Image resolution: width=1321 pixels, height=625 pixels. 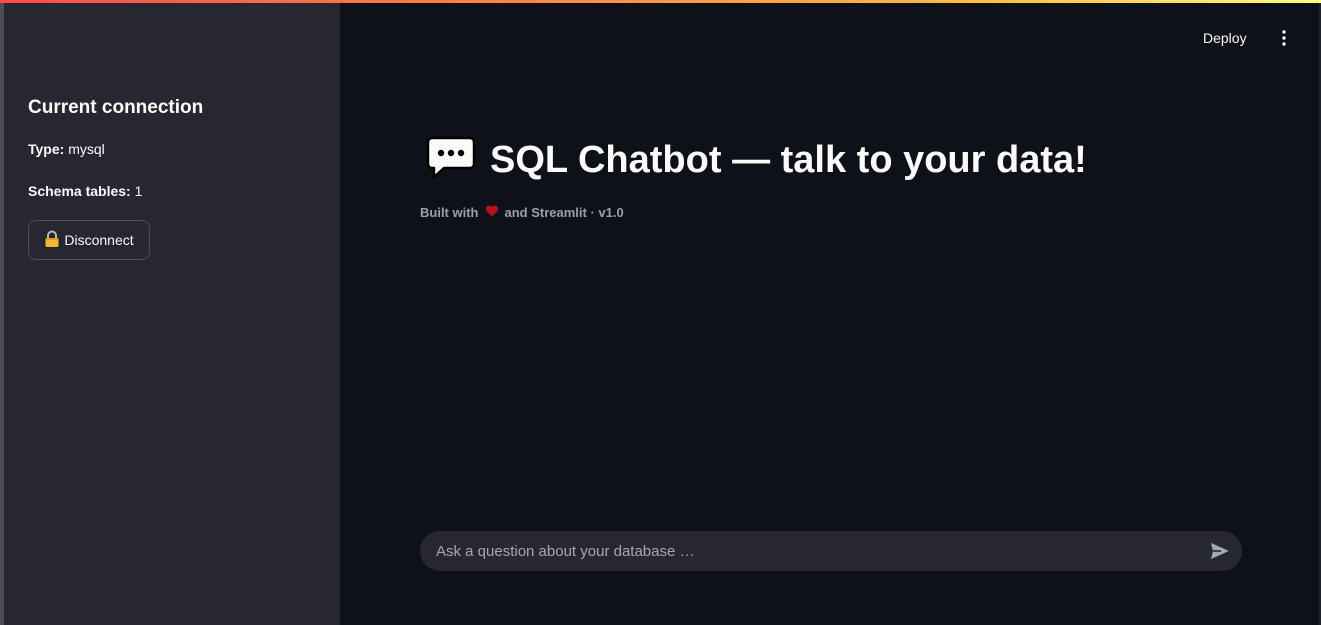 What do you see at coordinates (138, 191) in the screenshot?
I see `schema-tables-value: 1` at bounding box center [138, 191].